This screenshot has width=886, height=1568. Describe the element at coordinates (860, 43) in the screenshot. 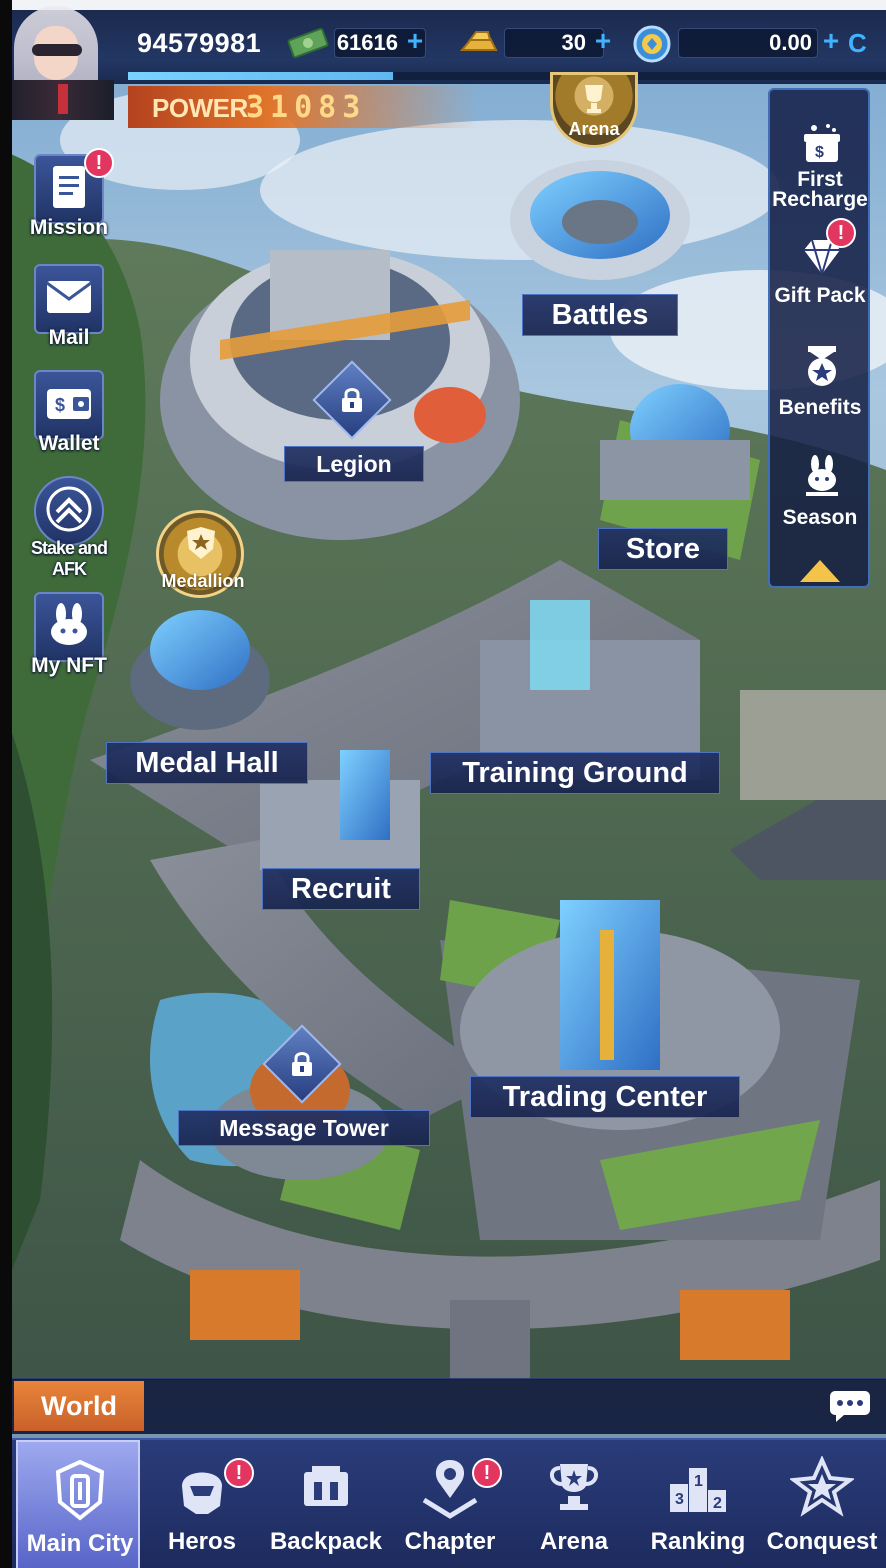

I see `refresh-icon: C` at that location.